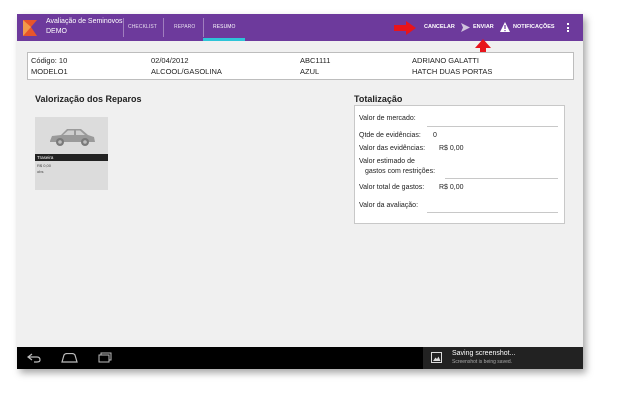 The width and height of the screenshot is (631, 419). What do you see at coordinates (49, 60) in the screenshot?
I see `vehicle-code: Código: 10` at bounding box center [49, 60].